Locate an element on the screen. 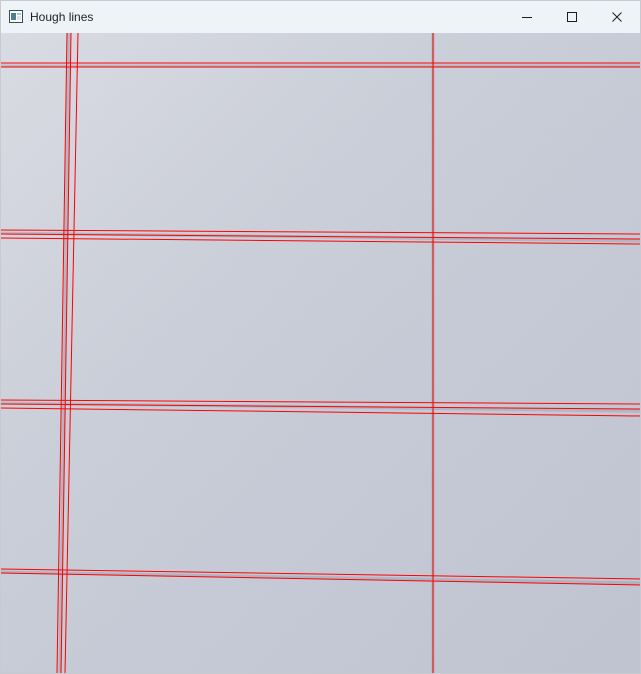  close-icon is located at coordinates (617, 17).